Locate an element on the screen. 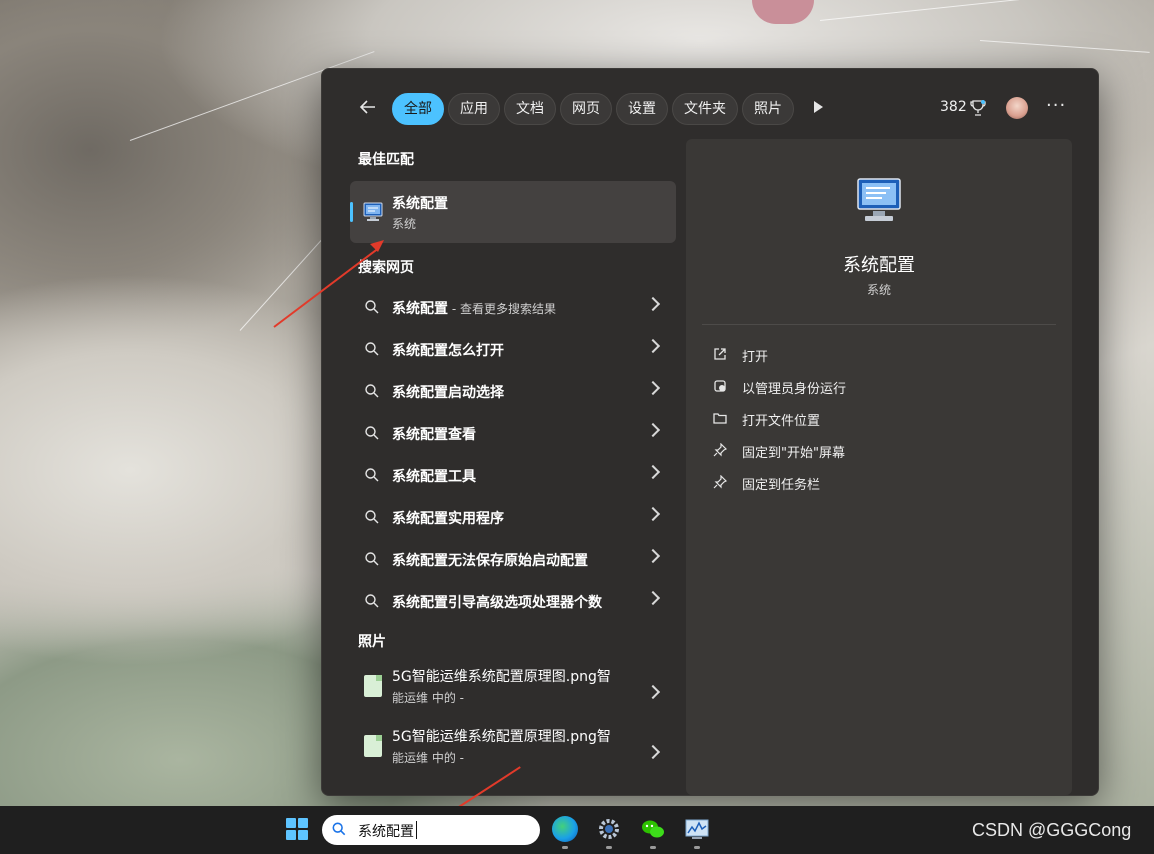 The image size is (1154, 854). best-match-item: 系统配置 系统 is located at coordinates (513, 212).